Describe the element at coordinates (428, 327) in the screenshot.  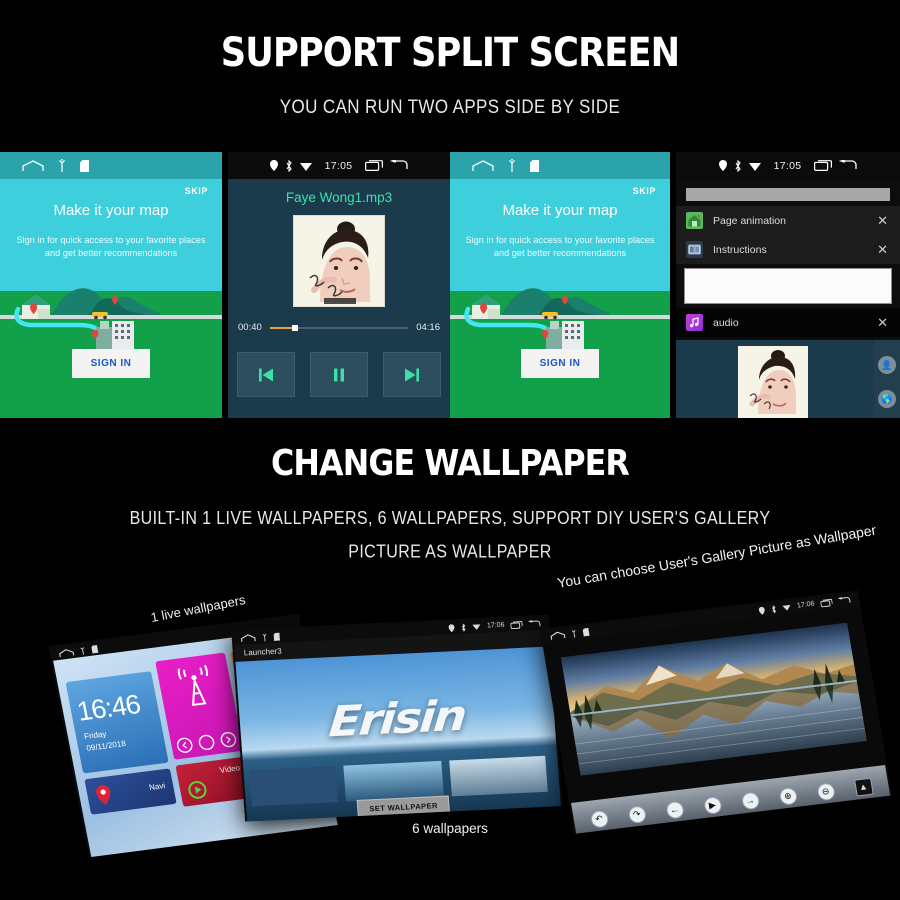
I see `total-duration: 04:16` at that location.